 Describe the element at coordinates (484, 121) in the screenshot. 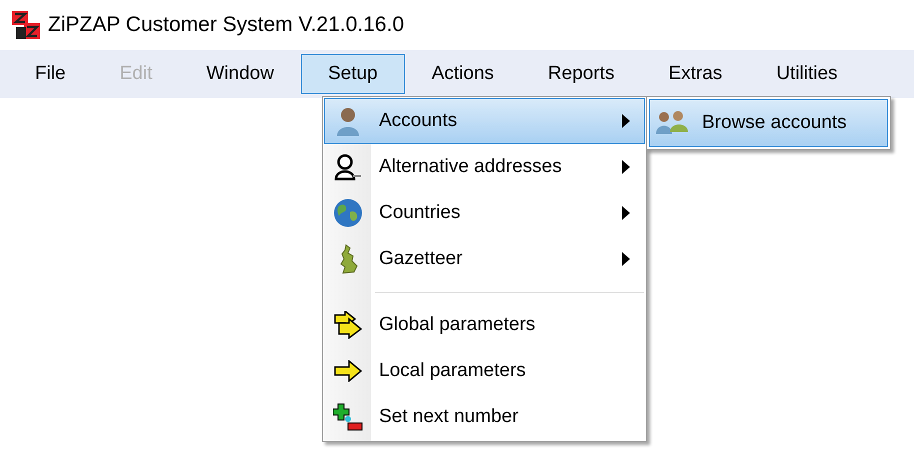

I see `menu-entry: Accounts` at that location.